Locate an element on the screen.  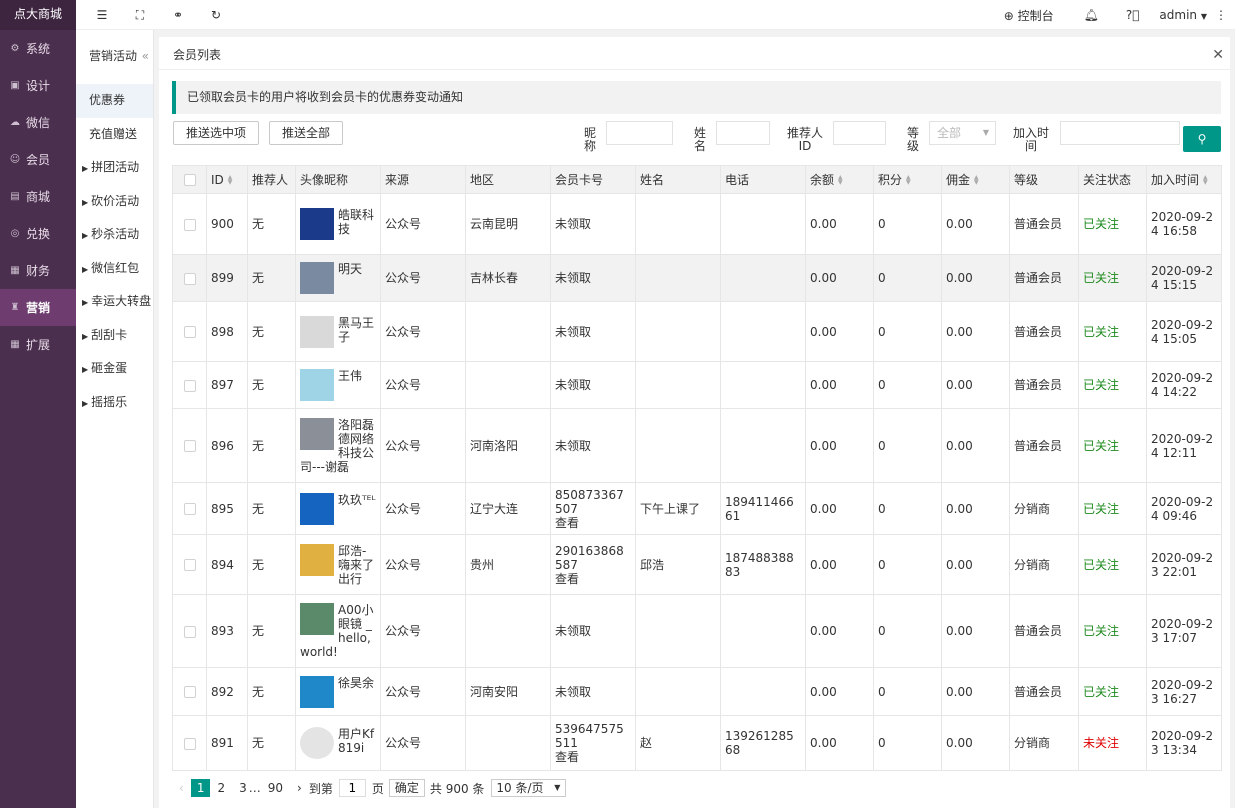
goto-page-input is located at coordinates (352, 788).